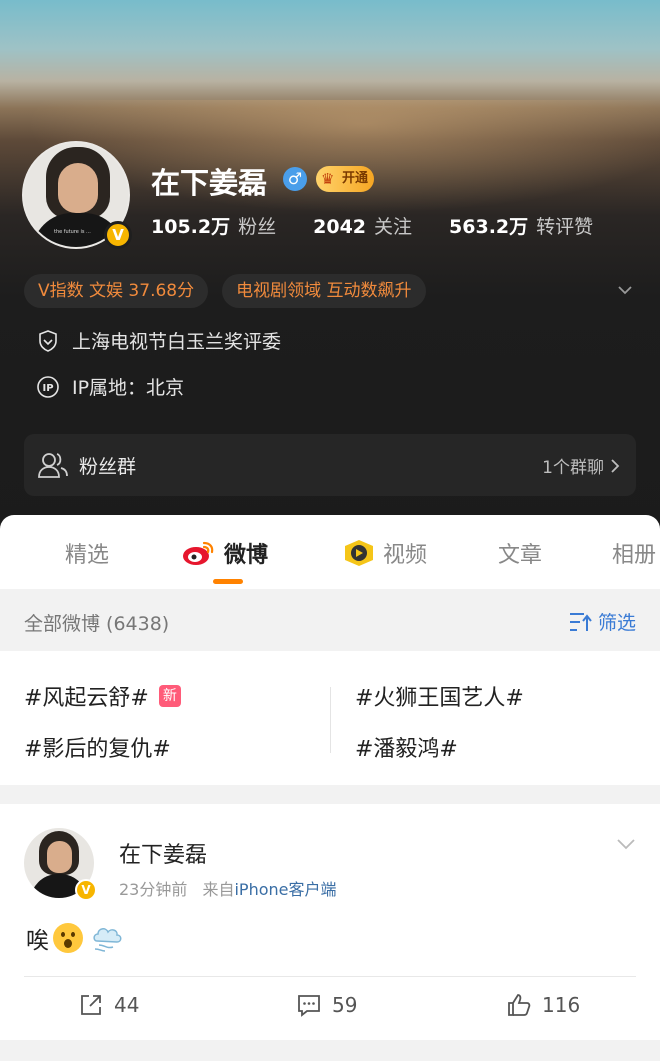 Image resolution: width=660 pixels, height=1061 pixels. Describe the element at coordinates (257, 227) in the screenshot. I see `stat-label: 粉丝` at that location.